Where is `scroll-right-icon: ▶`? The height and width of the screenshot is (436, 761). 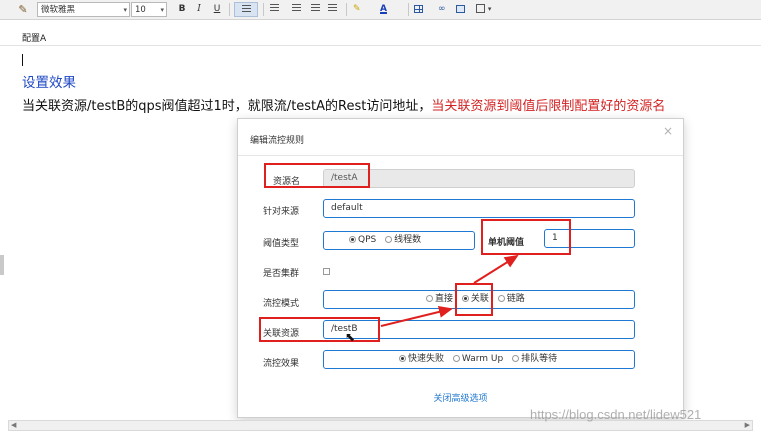 scroll-right-icon: ▶ is located at coordinates (747, 425).